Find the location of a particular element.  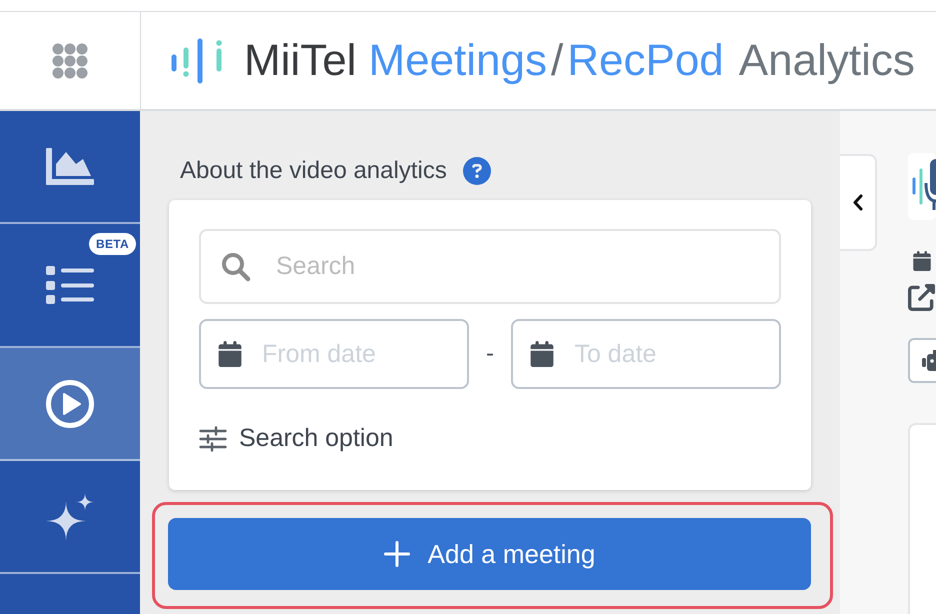

help-icon is located at coordinates (476, 171).